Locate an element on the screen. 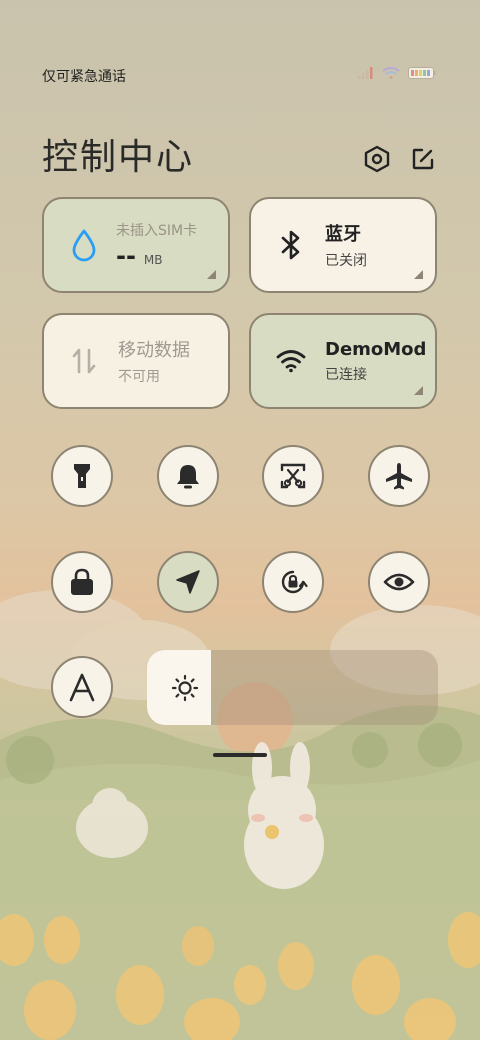  location-arrow-icon is located at coordinates (188, 582).